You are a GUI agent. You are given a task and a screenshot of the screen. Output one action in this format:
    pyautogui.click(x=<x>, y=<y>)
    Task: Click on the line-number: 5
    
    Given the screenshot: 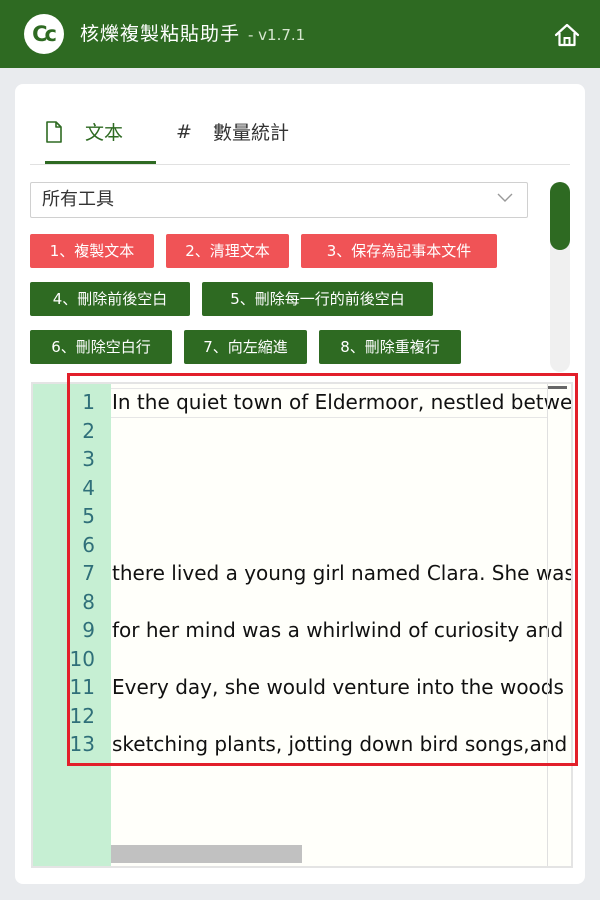 What is the action you would take?
    pyautogui.click(x=88, y=516)
    